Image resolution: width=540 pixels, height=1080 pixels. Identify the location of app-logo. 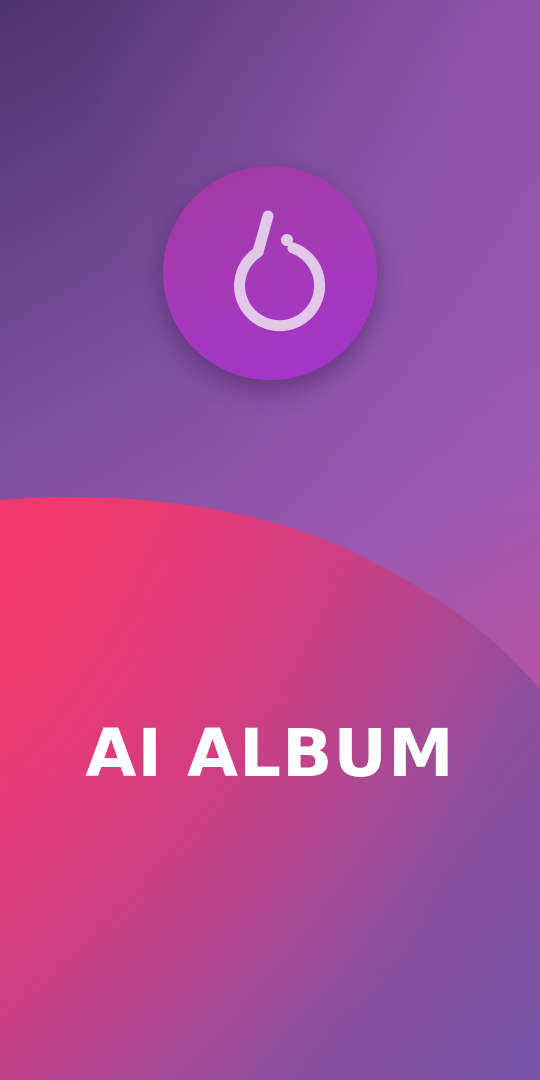
(270, 273).